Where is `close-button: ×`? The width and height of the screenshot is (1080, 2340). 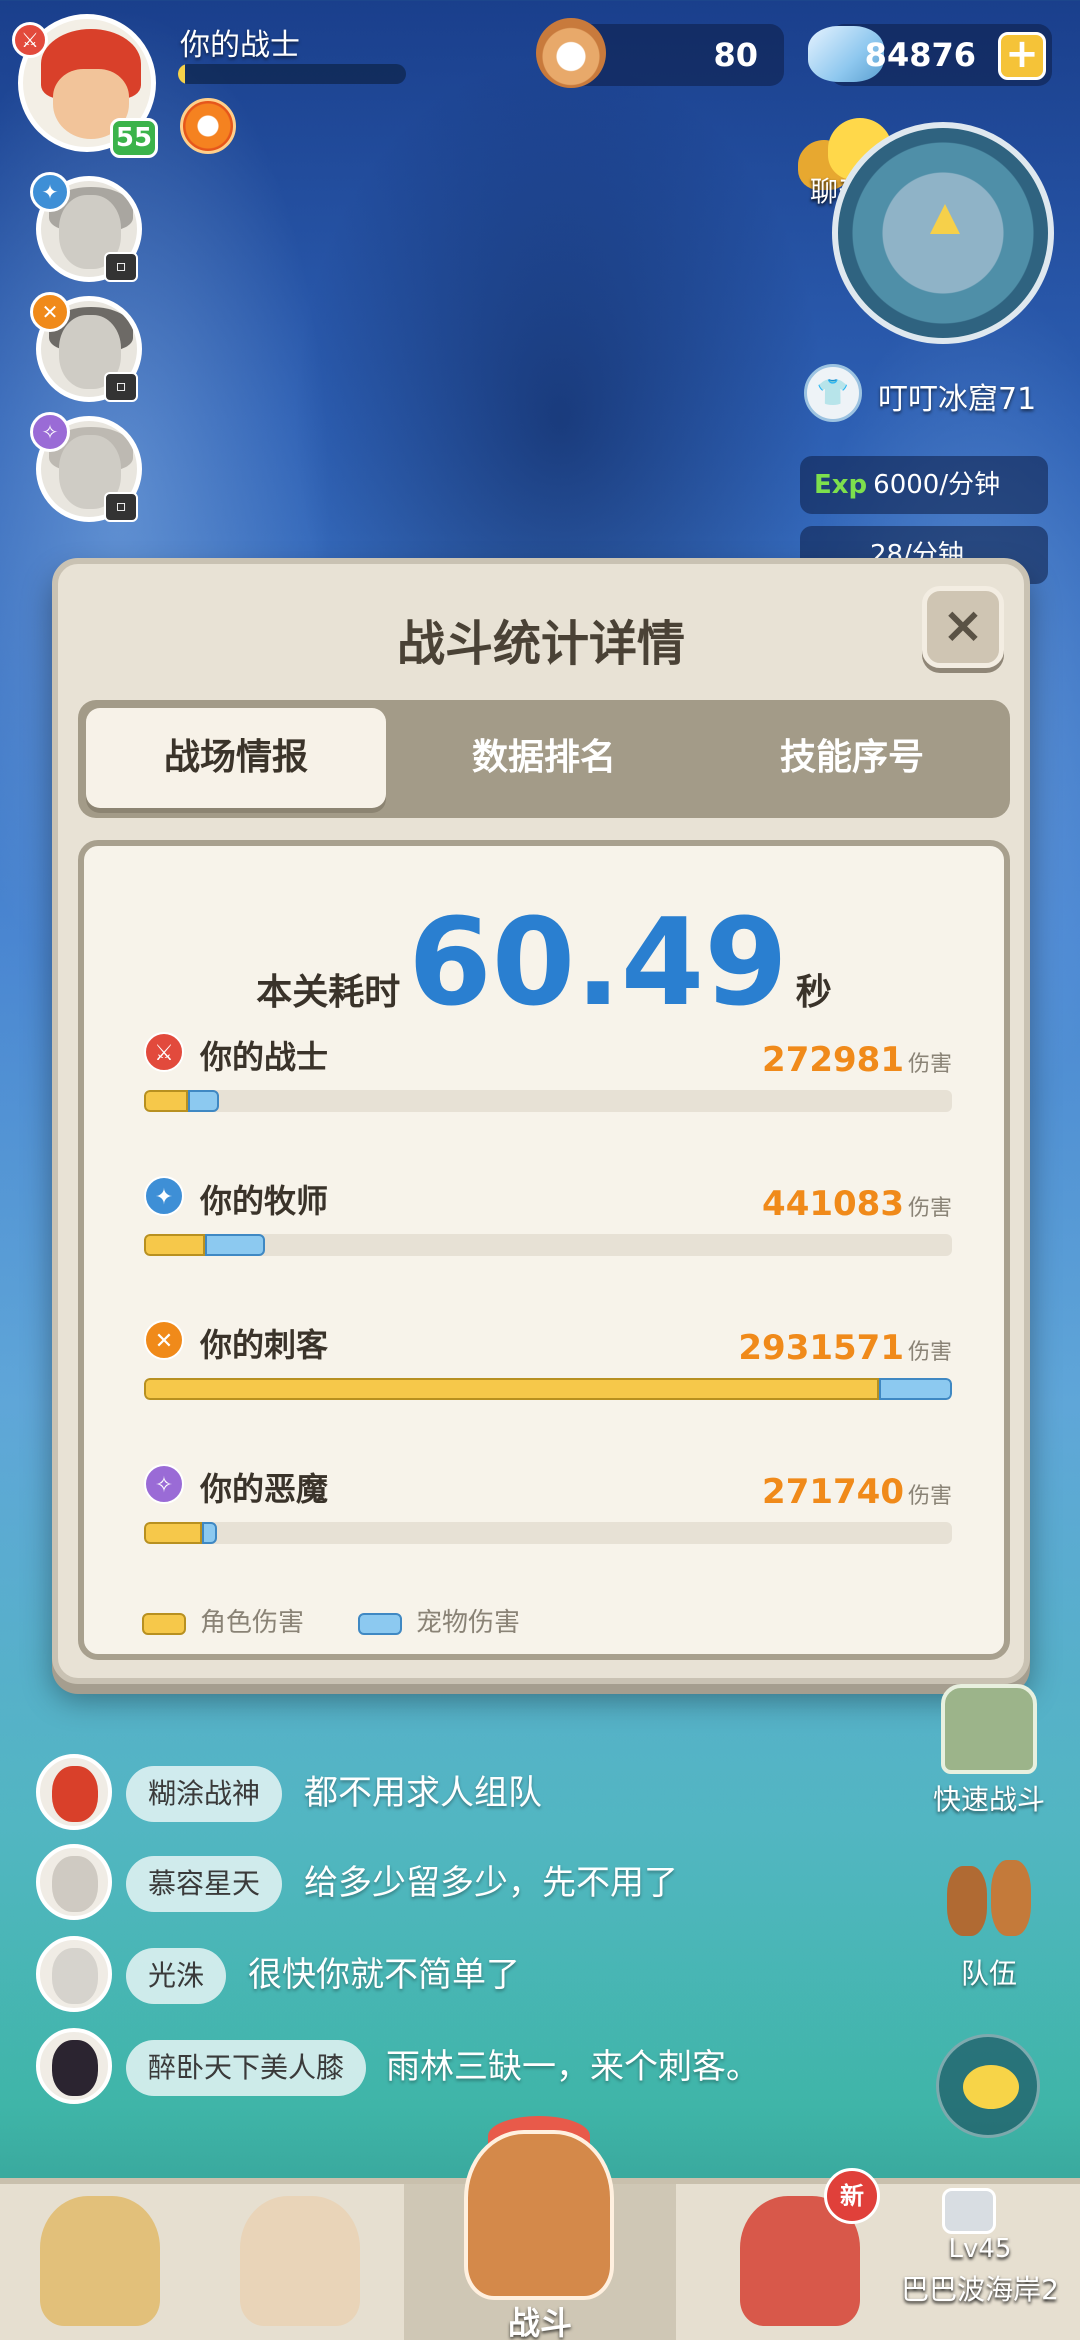
close-button: × is located at coordinates (963, 627).